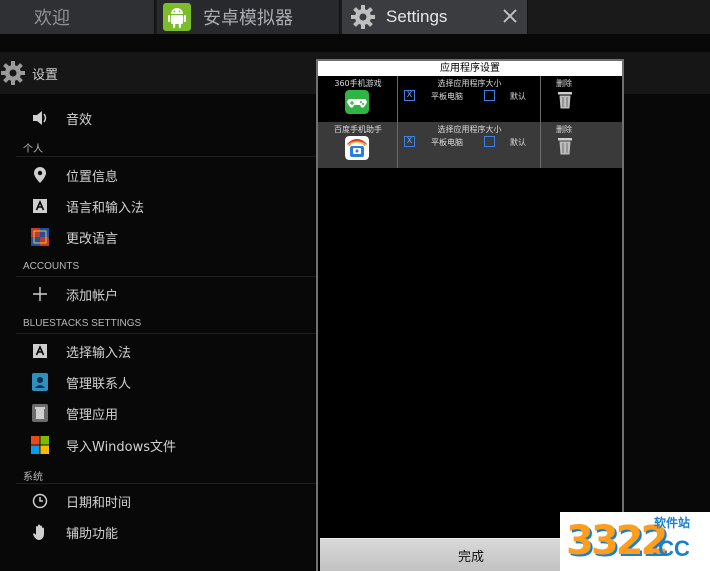  Describe the element at coordinates (510, 16) in the screenshot. I see `close-icon` at that location.